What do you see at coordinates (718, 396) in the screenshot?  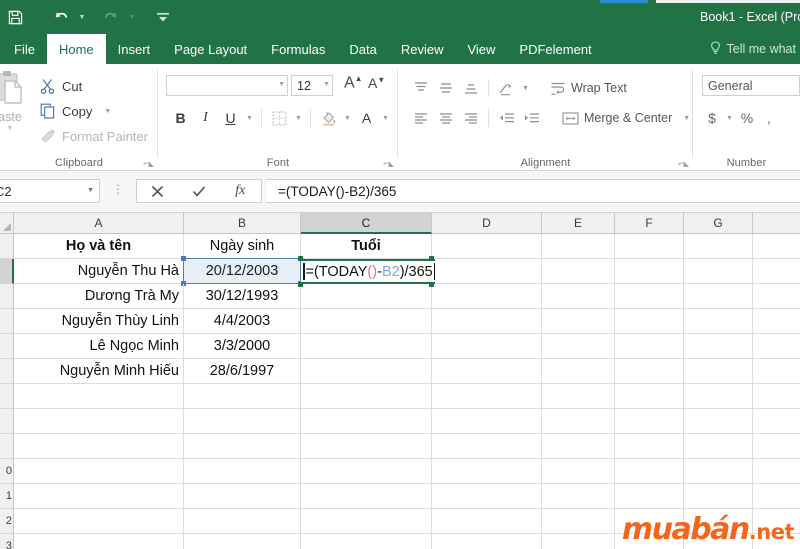 I see `cell-G7` at bounding box center [718, 396].